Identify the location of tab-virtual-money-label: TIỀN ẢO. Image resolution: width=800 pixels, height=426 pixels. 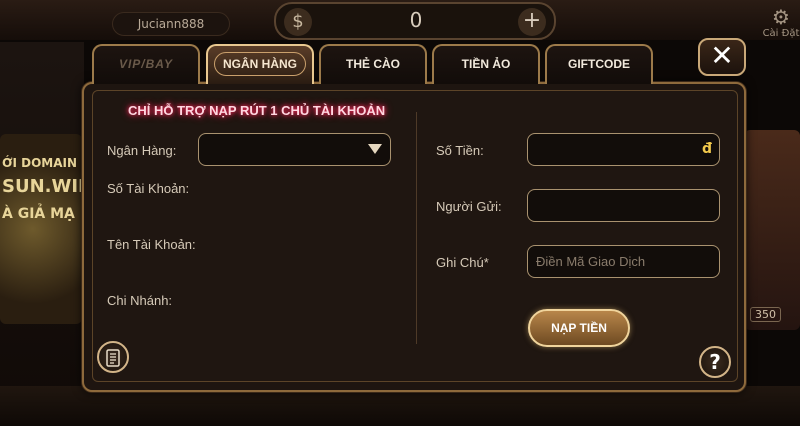
(486, 64).